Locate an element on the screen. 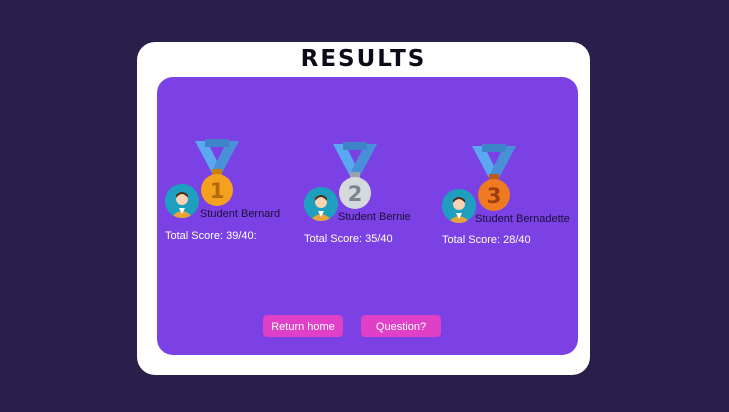 The width and height of the screenshot is (729, 412). student-score: Total Score: 39/40: is located at coordinates (211, 236).